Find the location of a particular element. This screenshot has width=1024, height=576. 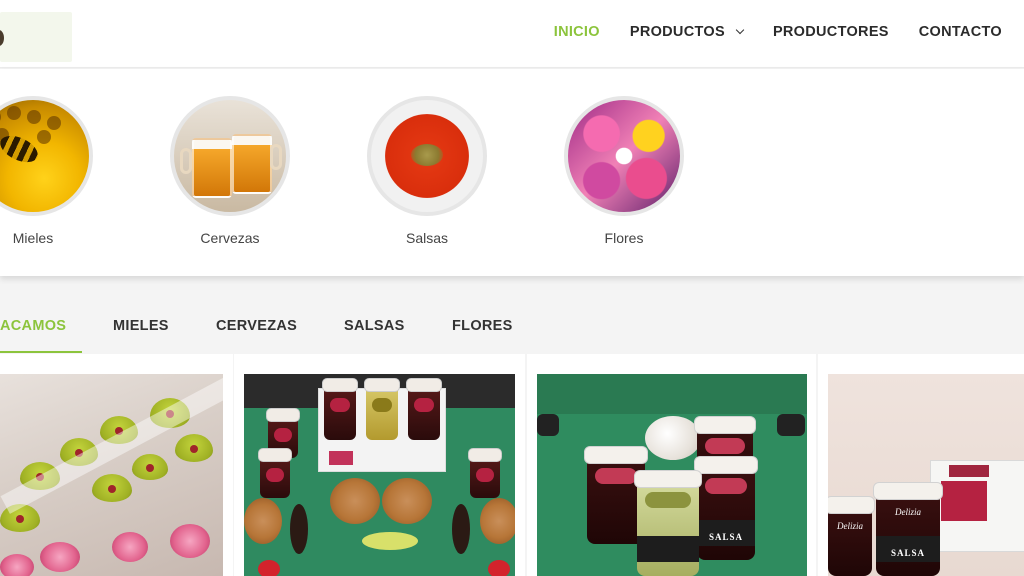

category-cervezas: Cervezas is located at coordinates (230, 171).